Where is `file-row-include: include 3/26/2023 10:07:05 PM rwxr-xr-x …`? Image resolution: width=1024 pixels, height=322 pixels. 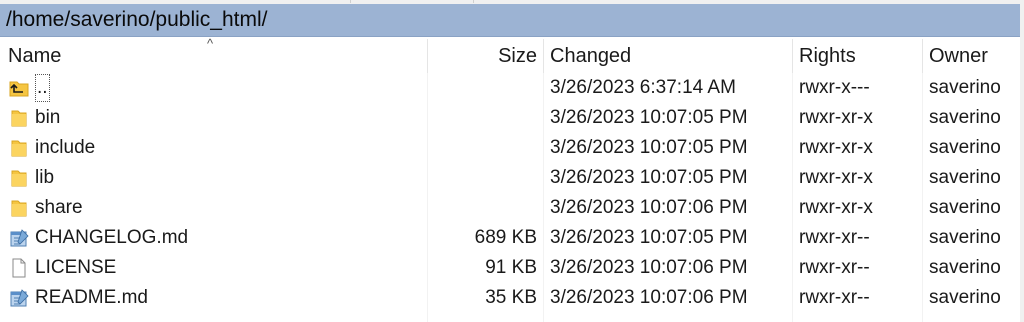 file-row-include: include 3/26/2023 10:07:05 PM rwxr-xr-x … is located at coordinates (510, 148).